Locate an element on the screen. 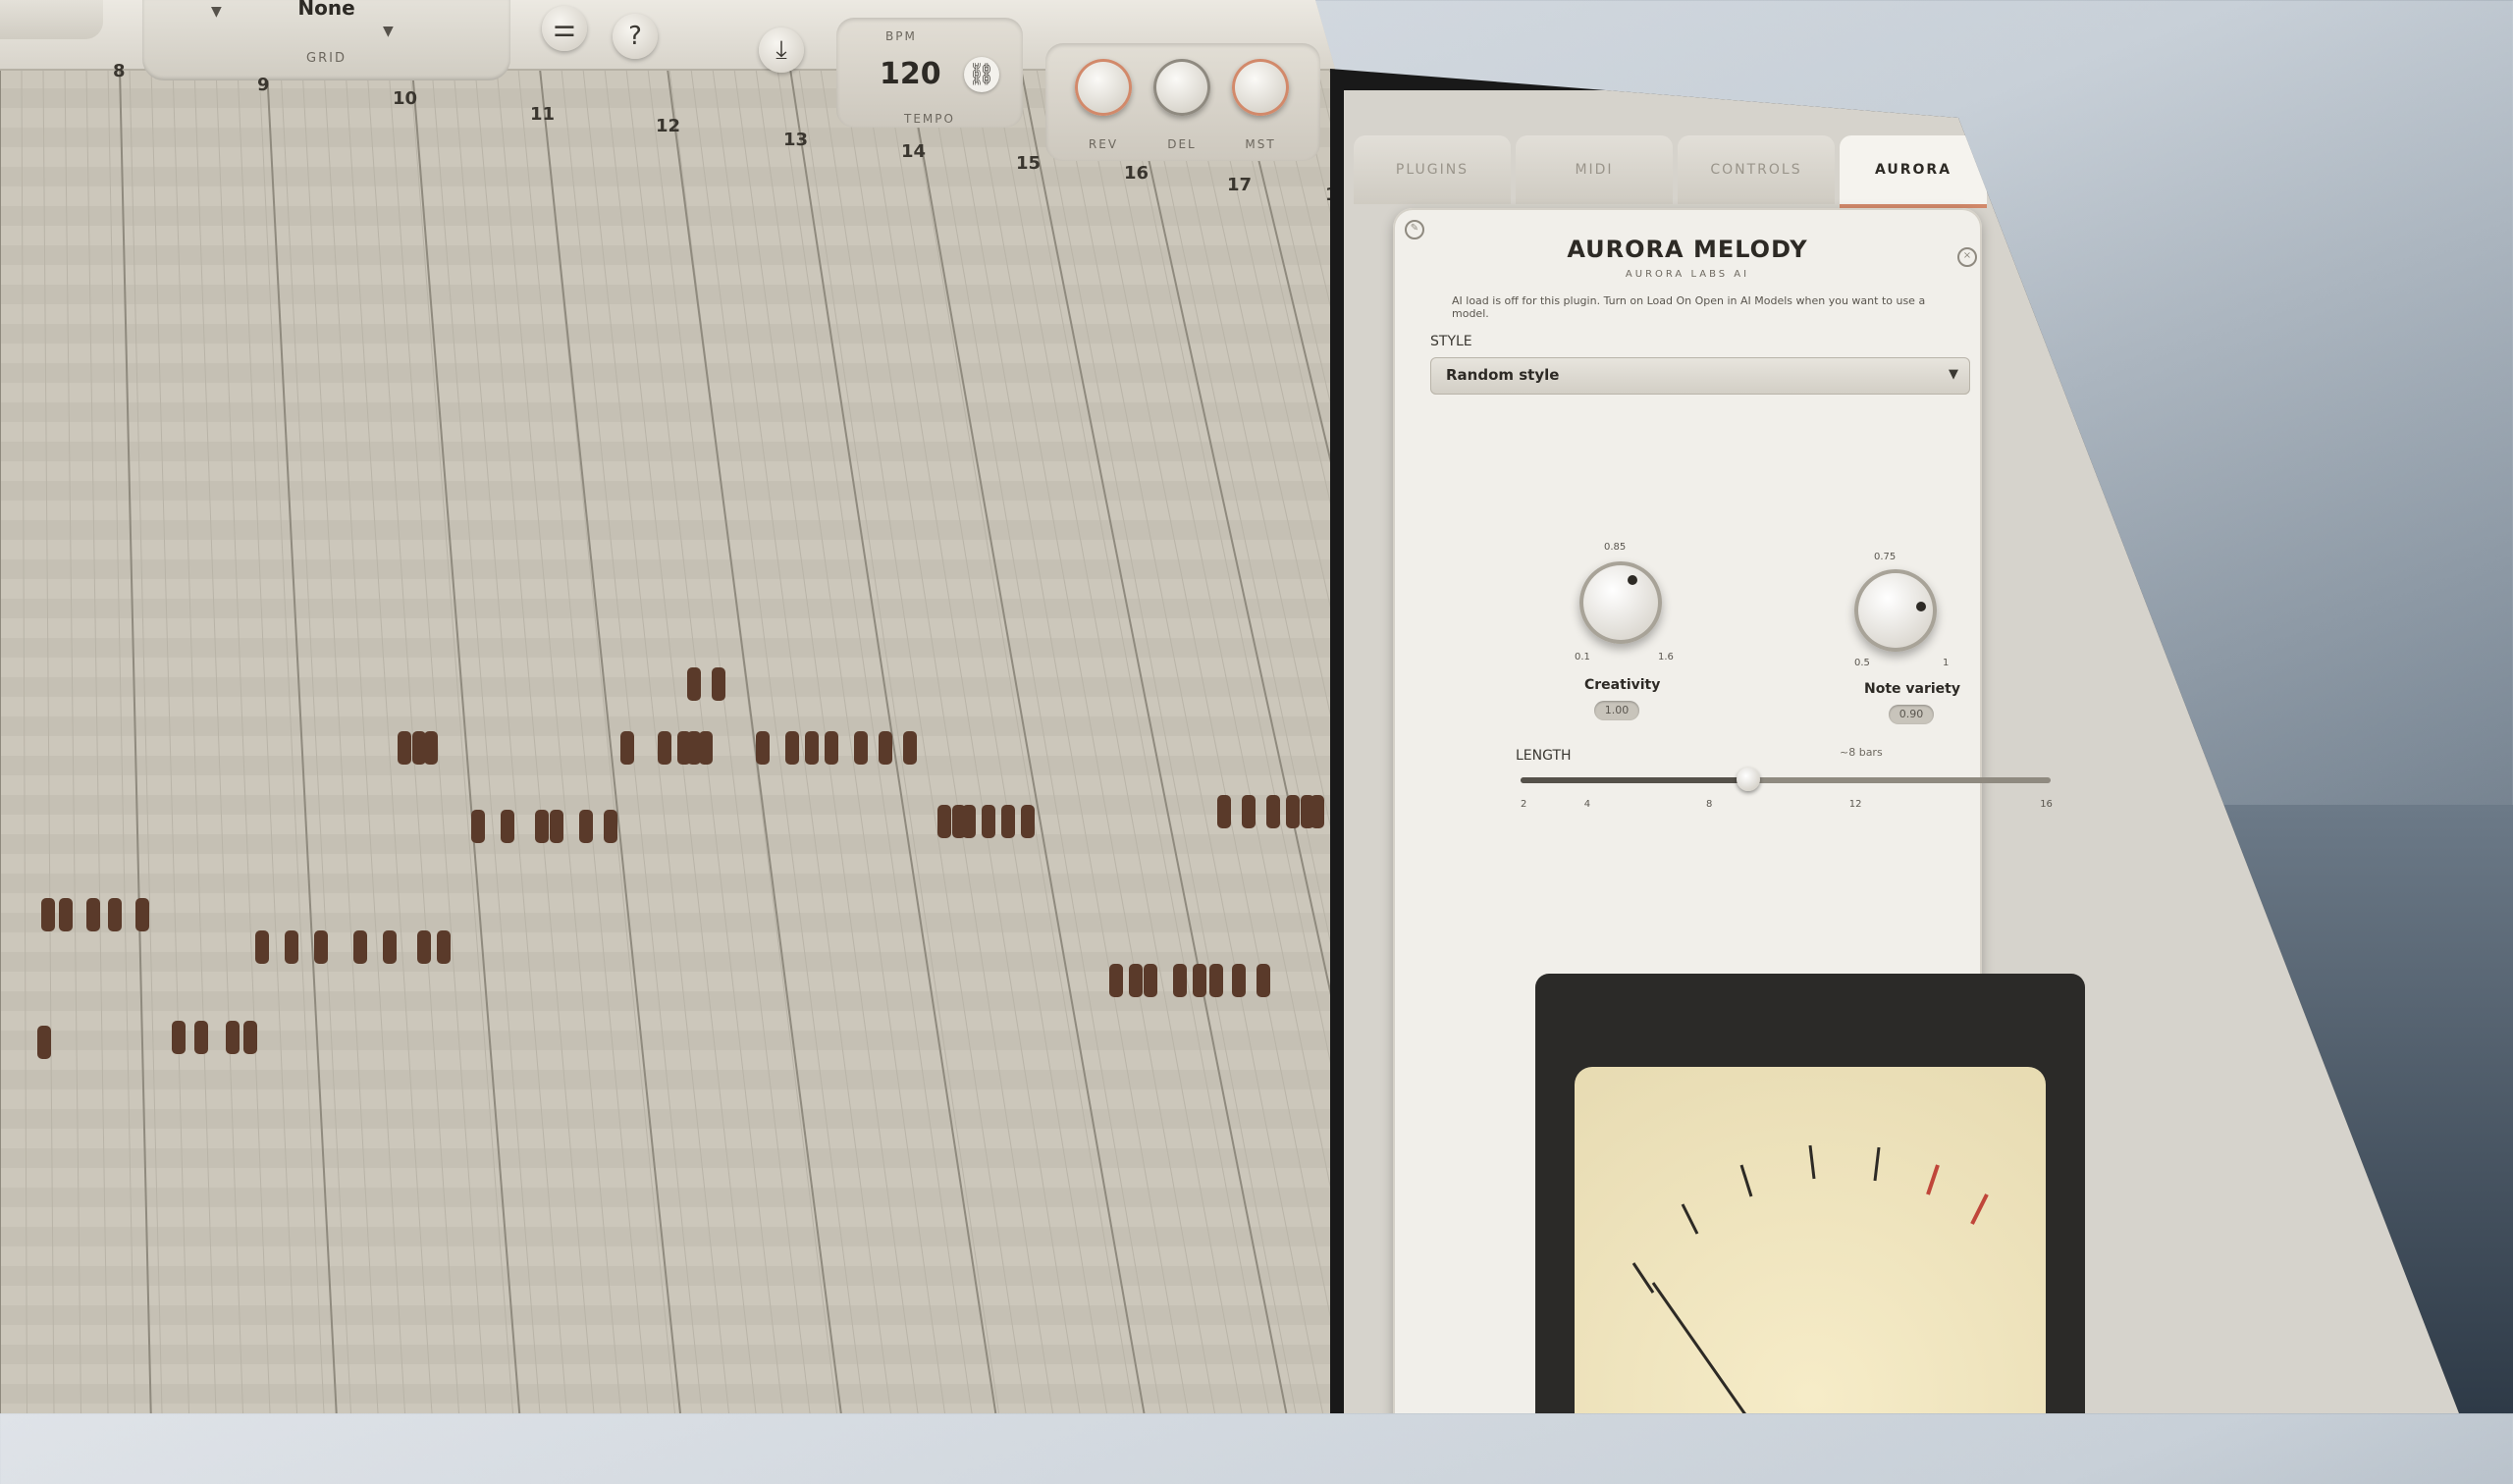  tempo-link-button: ⛓ is located at coordinates (982, 74).